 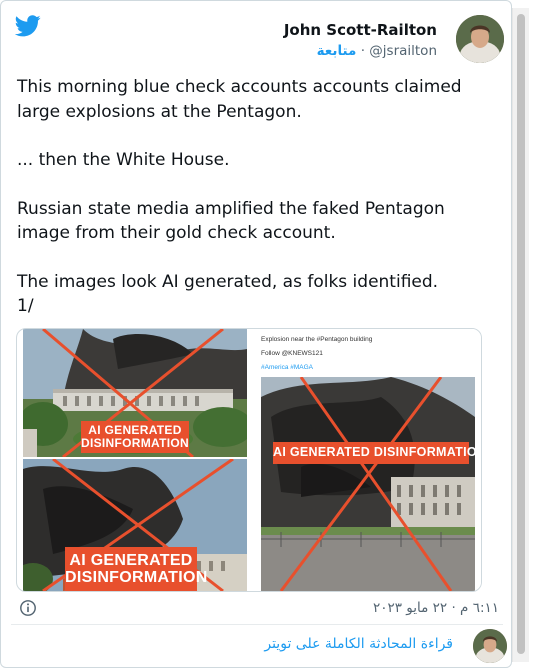 What do you see at coordinates (436, 608) in the screenshot?
I see `timestamp: ٦:١١ م · ٢٢ مايو ٢٠٢٣` at bounding box center [436, 608].